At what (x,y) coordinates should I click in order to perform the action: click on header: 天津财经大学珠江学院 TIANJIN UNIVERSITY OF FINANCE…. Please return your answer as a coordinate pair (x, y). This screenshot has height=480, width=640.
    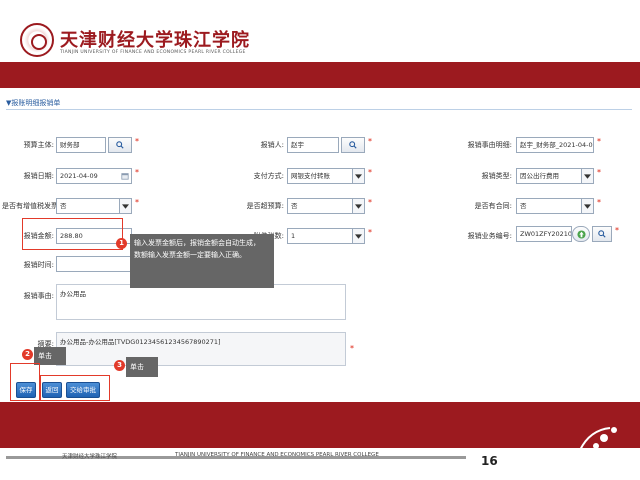
    Looking at the image, I should click on (320, 31).